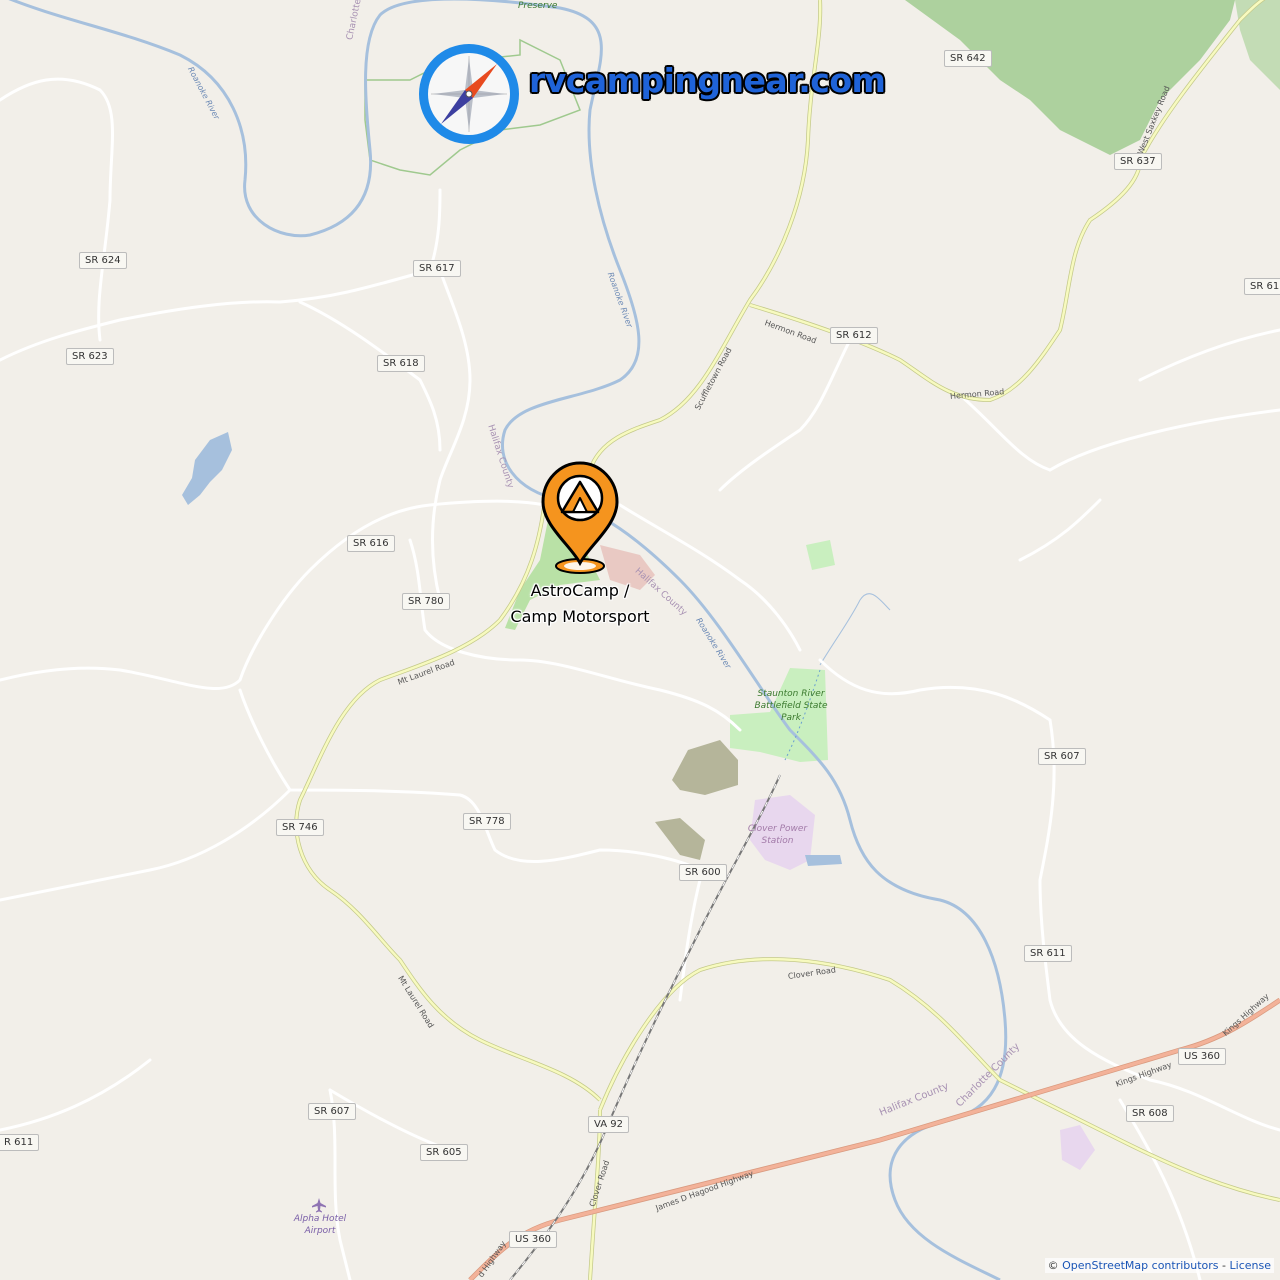 This screenshot has height=1280, width=1280. What do you see at coordinates (608, 1124) in the screenshot?
I see `shield-va-92: VA 92` at bounding box center [608, 1124].